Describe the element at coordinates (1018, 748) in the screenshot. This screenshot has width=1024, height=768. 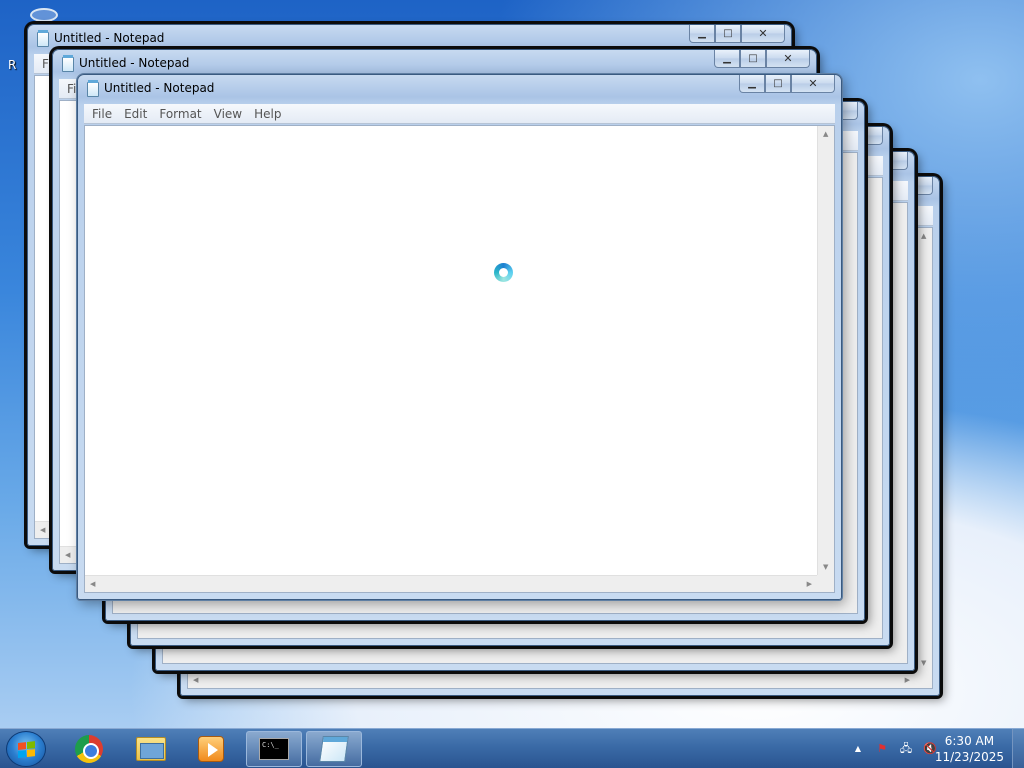
I see `show-desktop-button` at that location.